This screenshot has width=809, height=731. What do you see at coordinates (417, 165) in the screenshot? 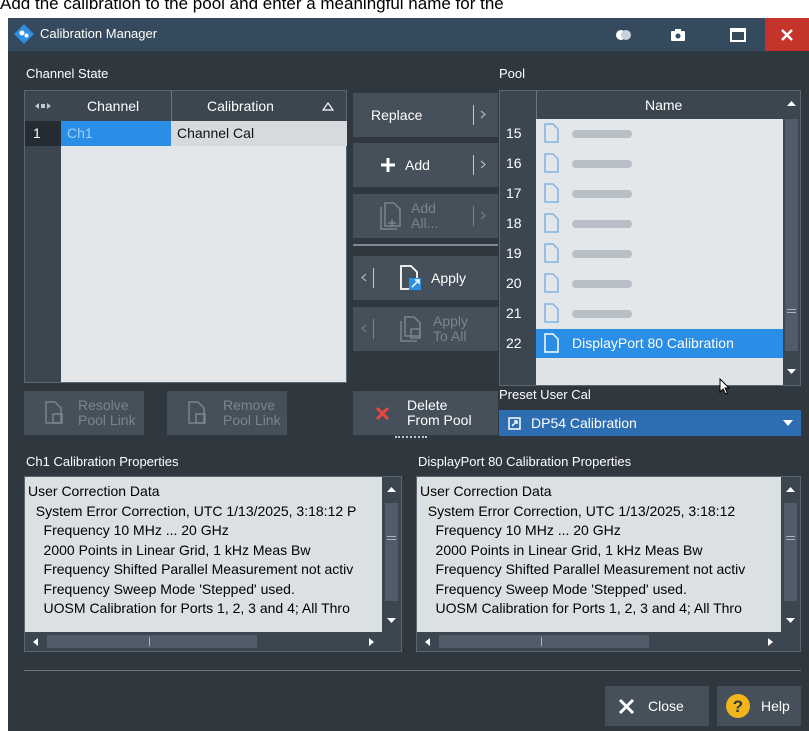
I see `add-label: Add` at bounding box center [417, 165].